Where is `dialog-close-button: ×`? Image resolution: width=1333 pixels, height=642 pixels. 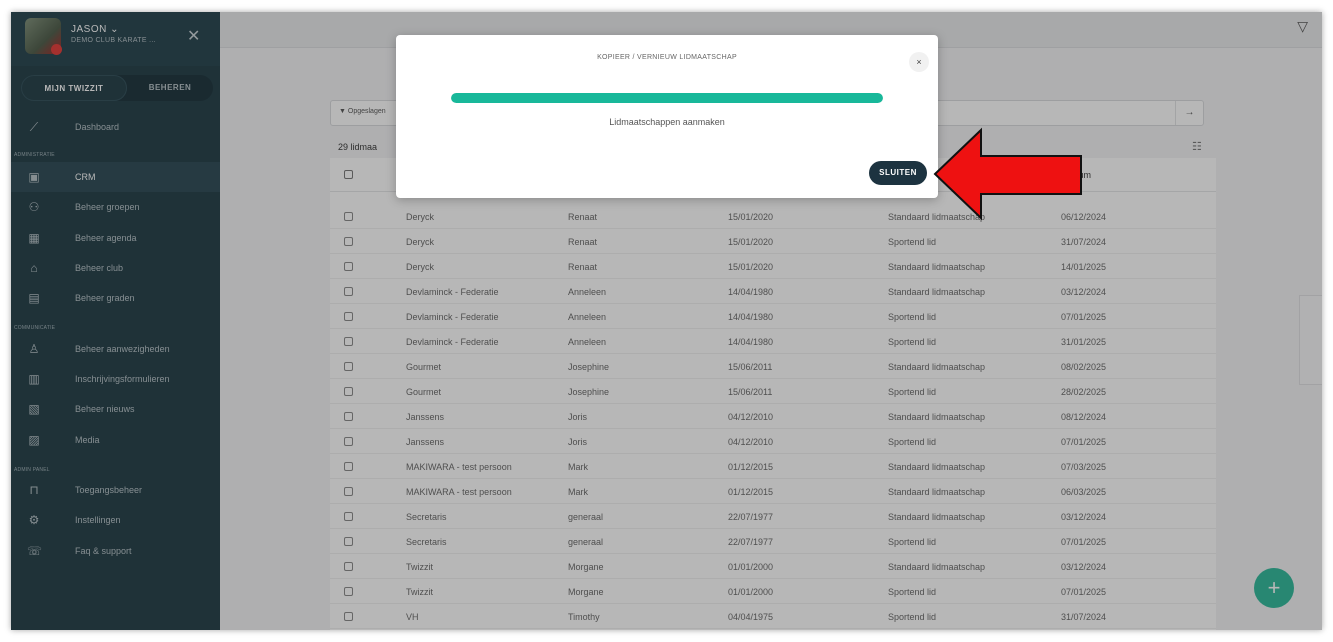
dialog-close-button: × is located at coordinates (919, 62).